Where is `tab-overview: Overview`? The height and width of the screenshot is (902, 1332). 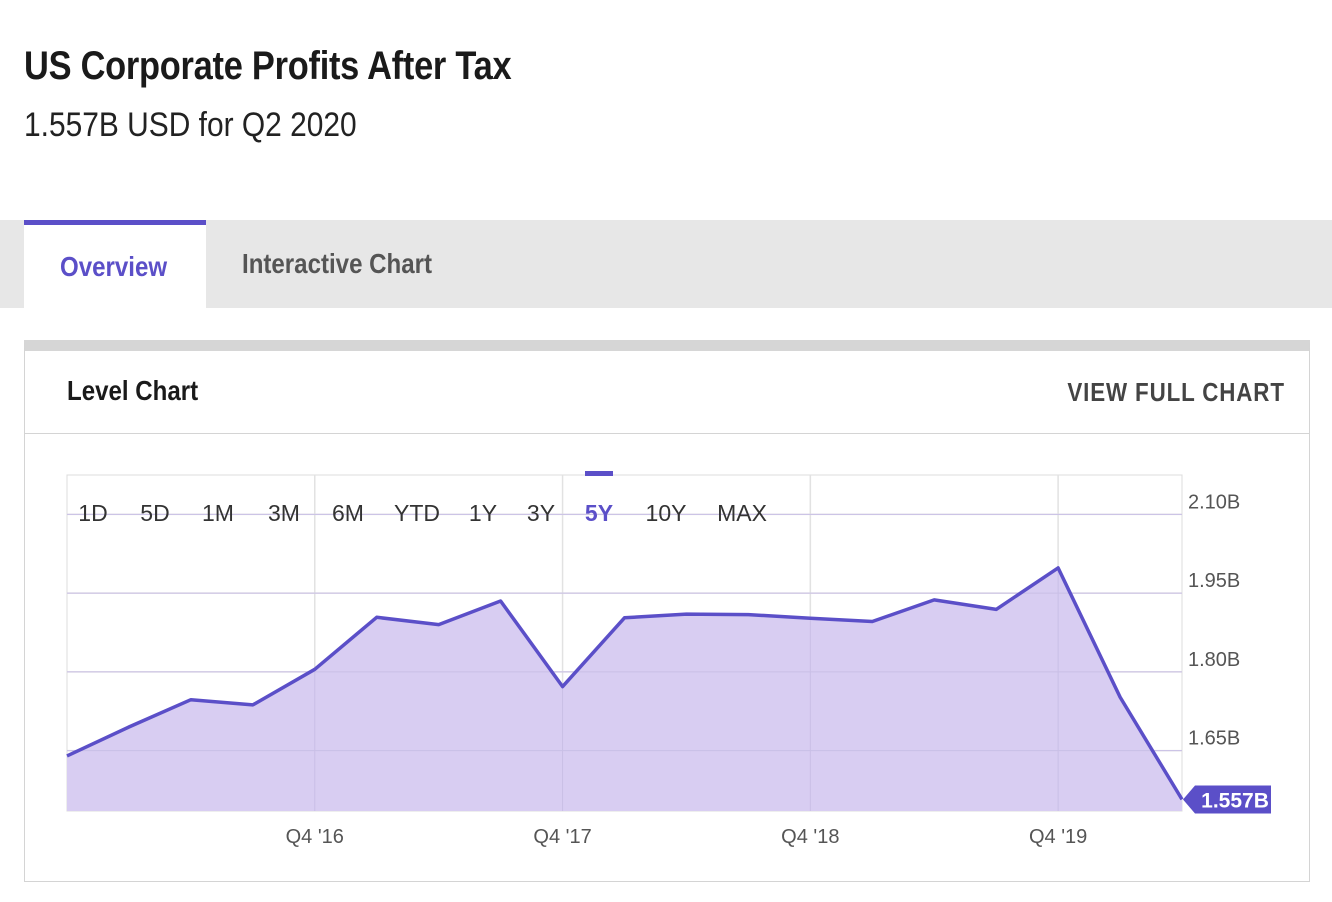
tab-overview: Overview is located at coordinates (115, 264).